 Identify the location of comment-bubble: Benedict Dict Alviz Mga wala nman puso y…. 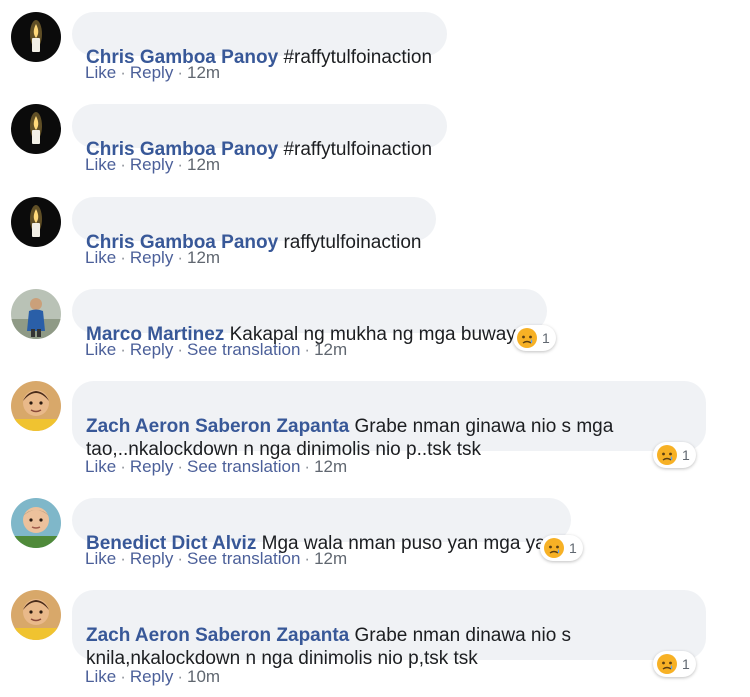
(322, 526).